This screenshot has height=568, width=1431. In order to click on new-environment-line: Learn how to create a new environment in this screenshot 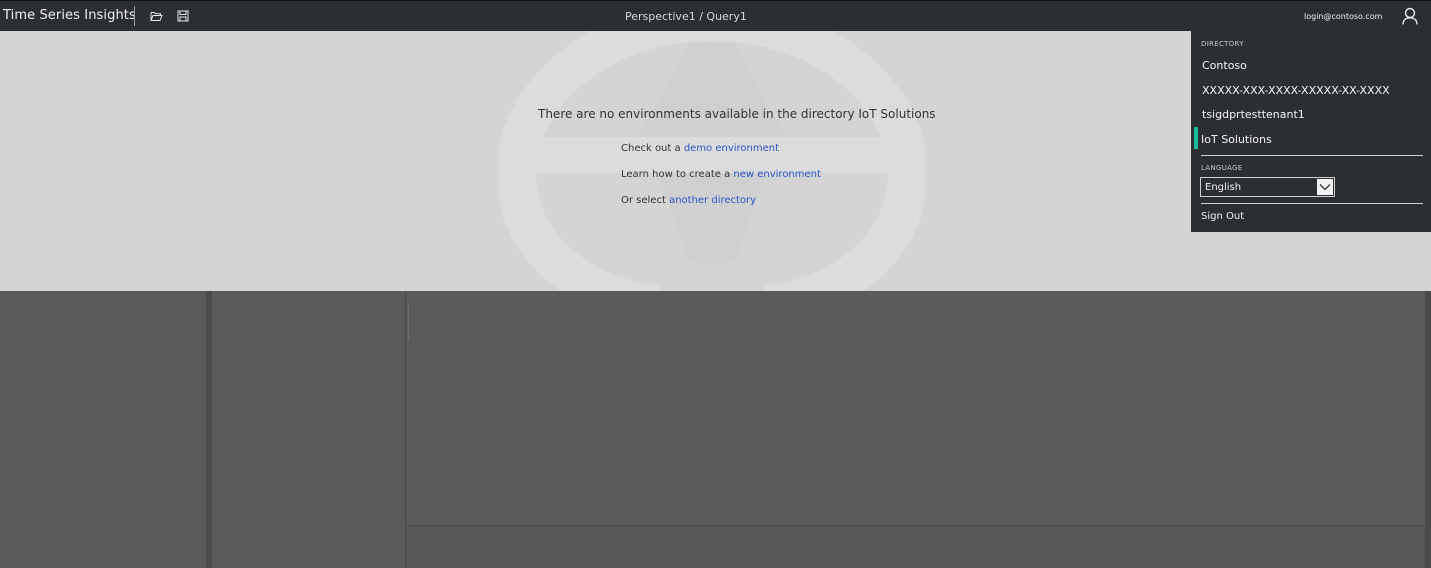, I will do `click(721, 174)`.